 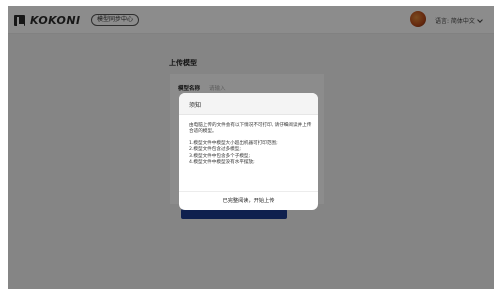 I want to click on list-item: 4.模型文件中模型没有水平摆放;, so click(x=222, y=163).